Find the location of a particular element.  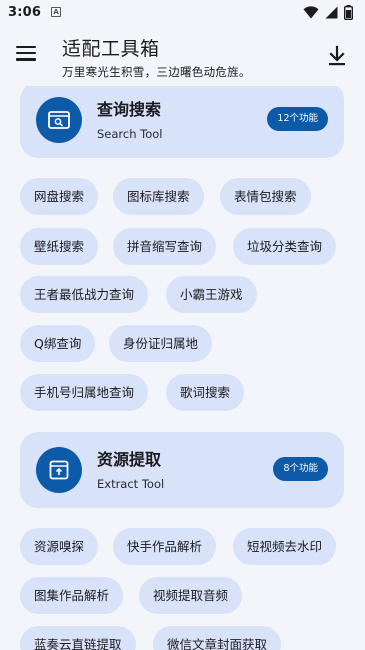

feature-count-badge: 8个功能 is located at coordinates (300, 469).